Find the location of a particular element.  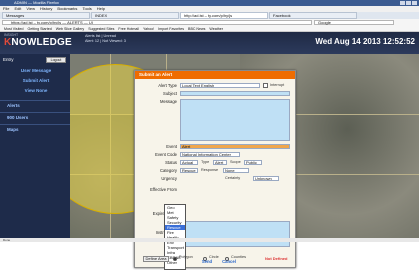

tab-active: http://ad.lst – ty.com/p/hy/js is located at coordinates (224, 15).